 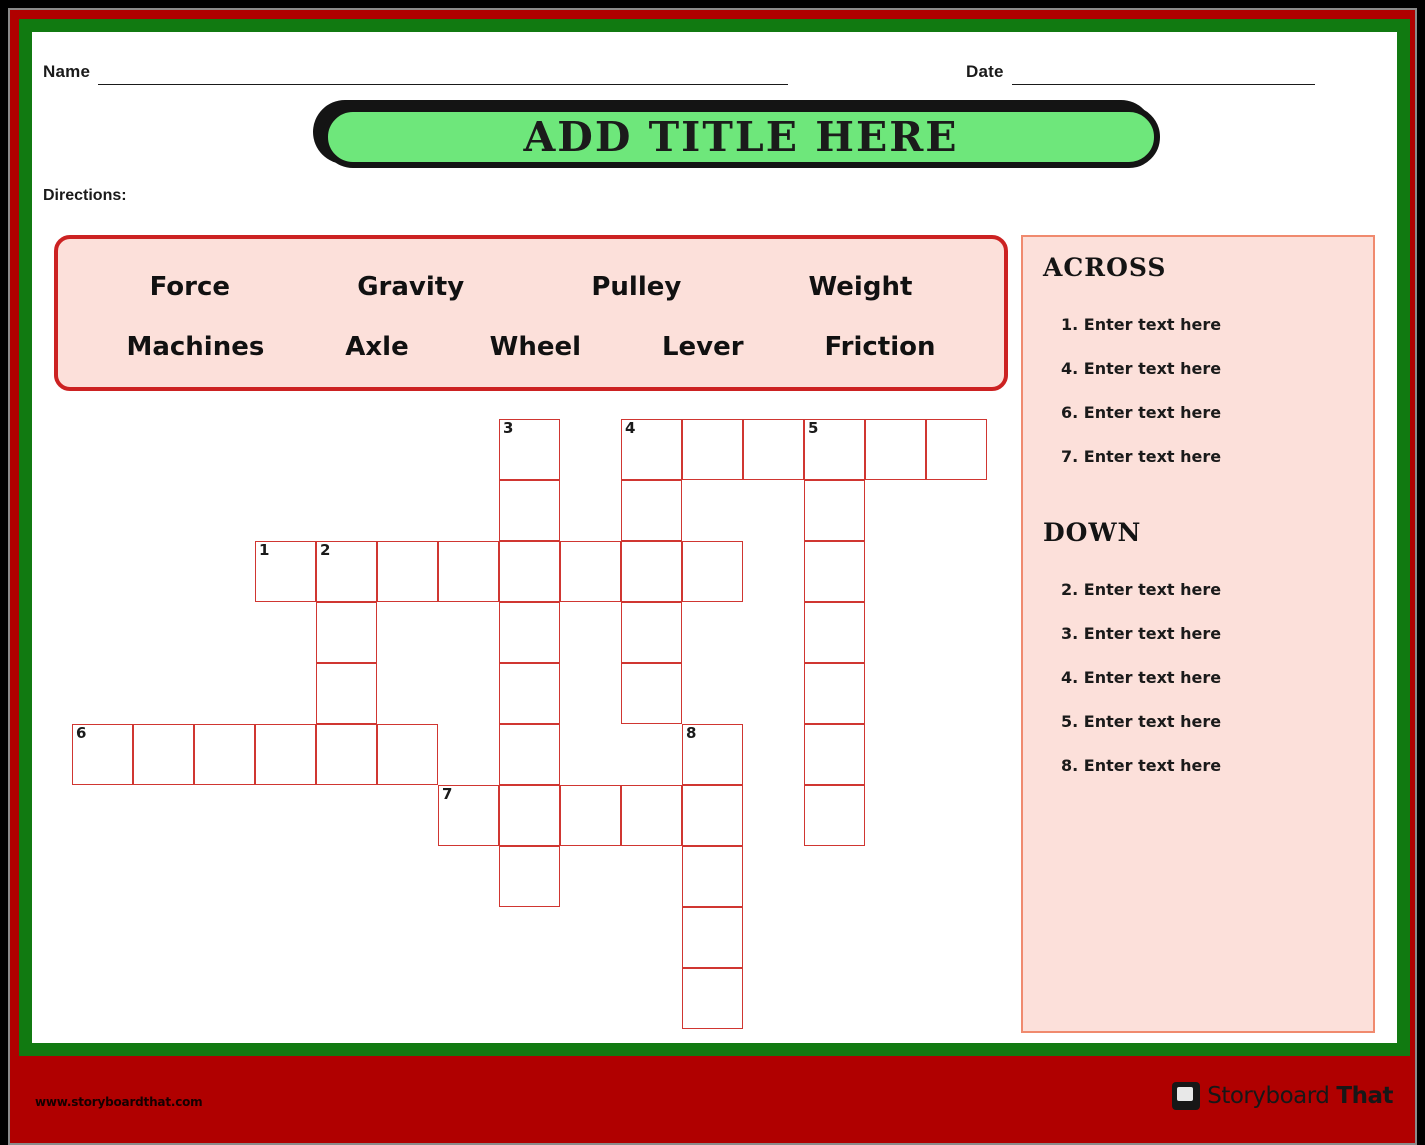 I want to click on down-heading: DOWN, so click(x=1092, y=532).